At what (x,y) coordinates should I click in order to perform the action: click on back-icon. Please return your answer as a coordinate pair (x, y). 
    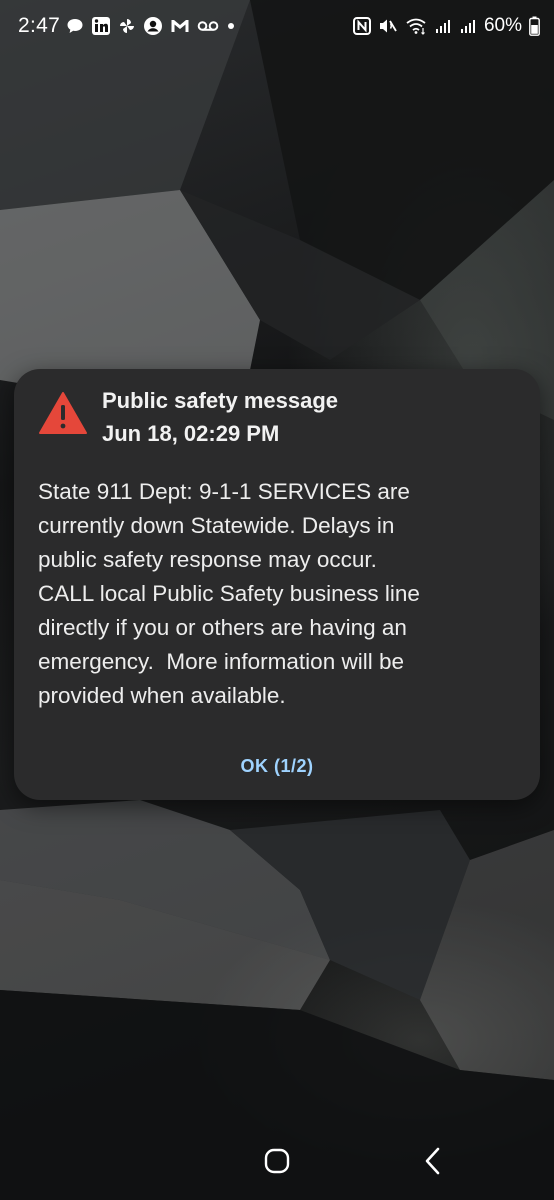
    Looking at the image, I should click on (433, 1161).